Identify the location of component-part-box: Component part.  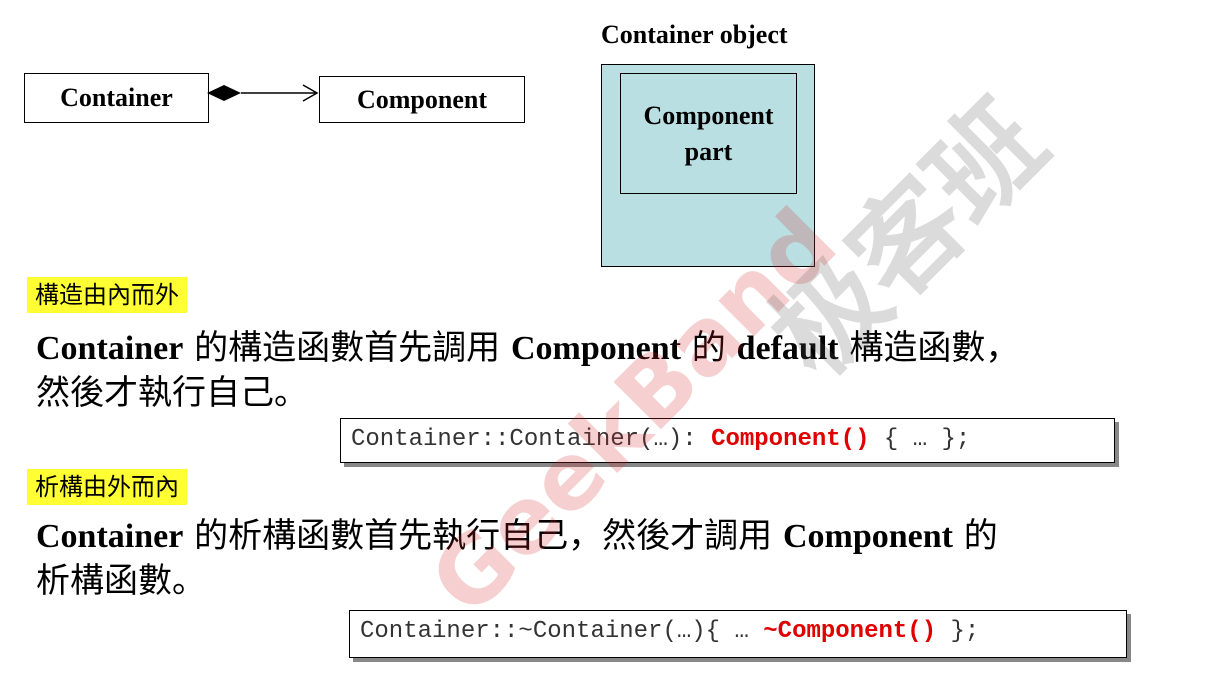
(708, 133).